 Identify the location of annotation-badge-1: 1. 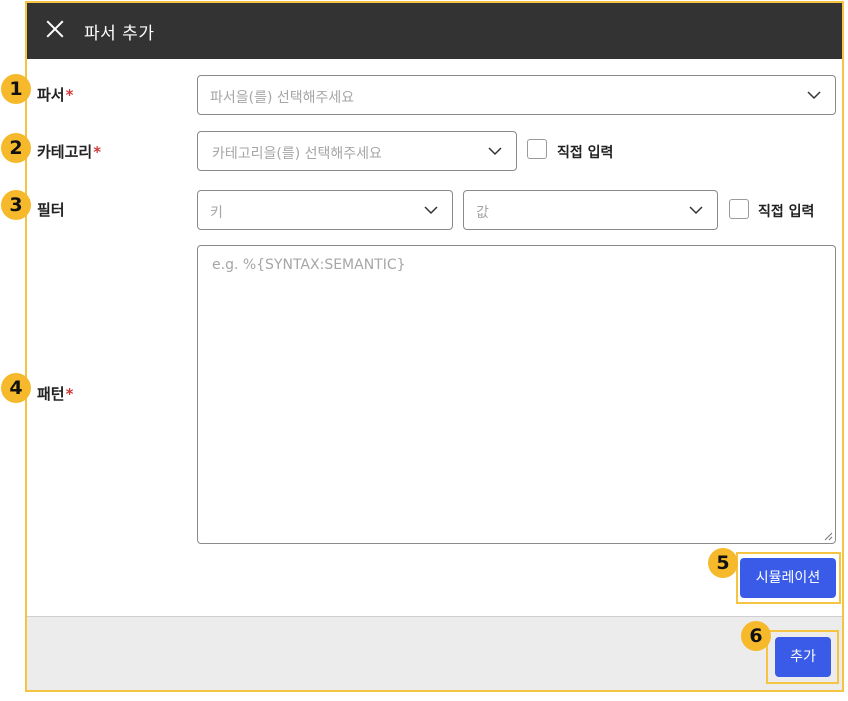
(16, 89).